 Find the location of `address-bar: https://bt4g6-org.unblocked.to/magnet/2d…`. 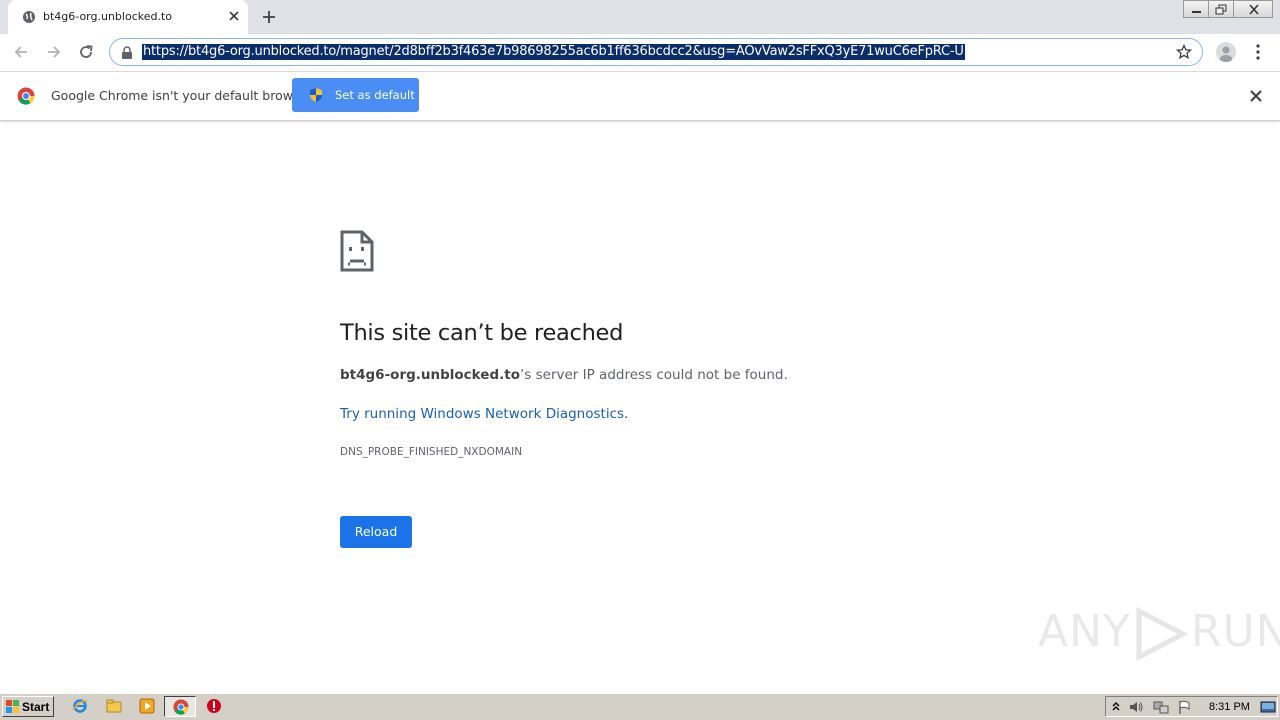

address-bar: https://bt4g6-org.unblocked.to/magnet/2d… is located at coordinates (656, 52).